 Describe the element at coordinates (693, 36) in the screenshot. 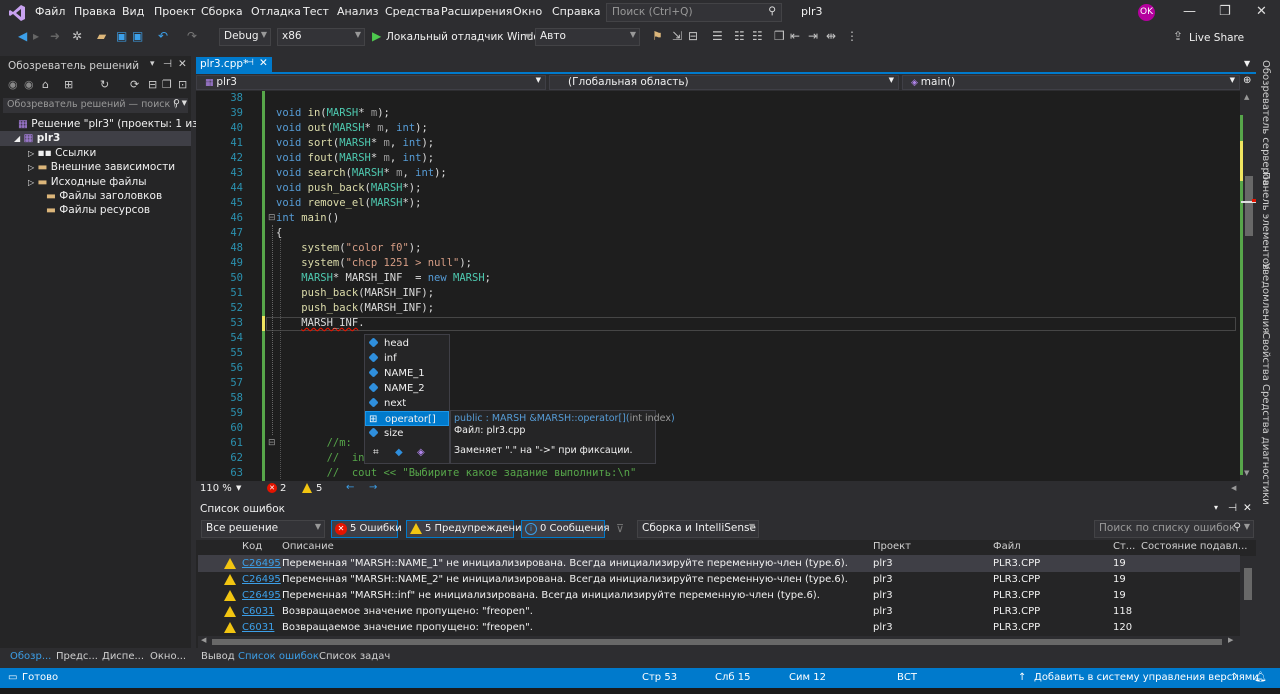

I see `bookmark-icon: ⊟` at that location.